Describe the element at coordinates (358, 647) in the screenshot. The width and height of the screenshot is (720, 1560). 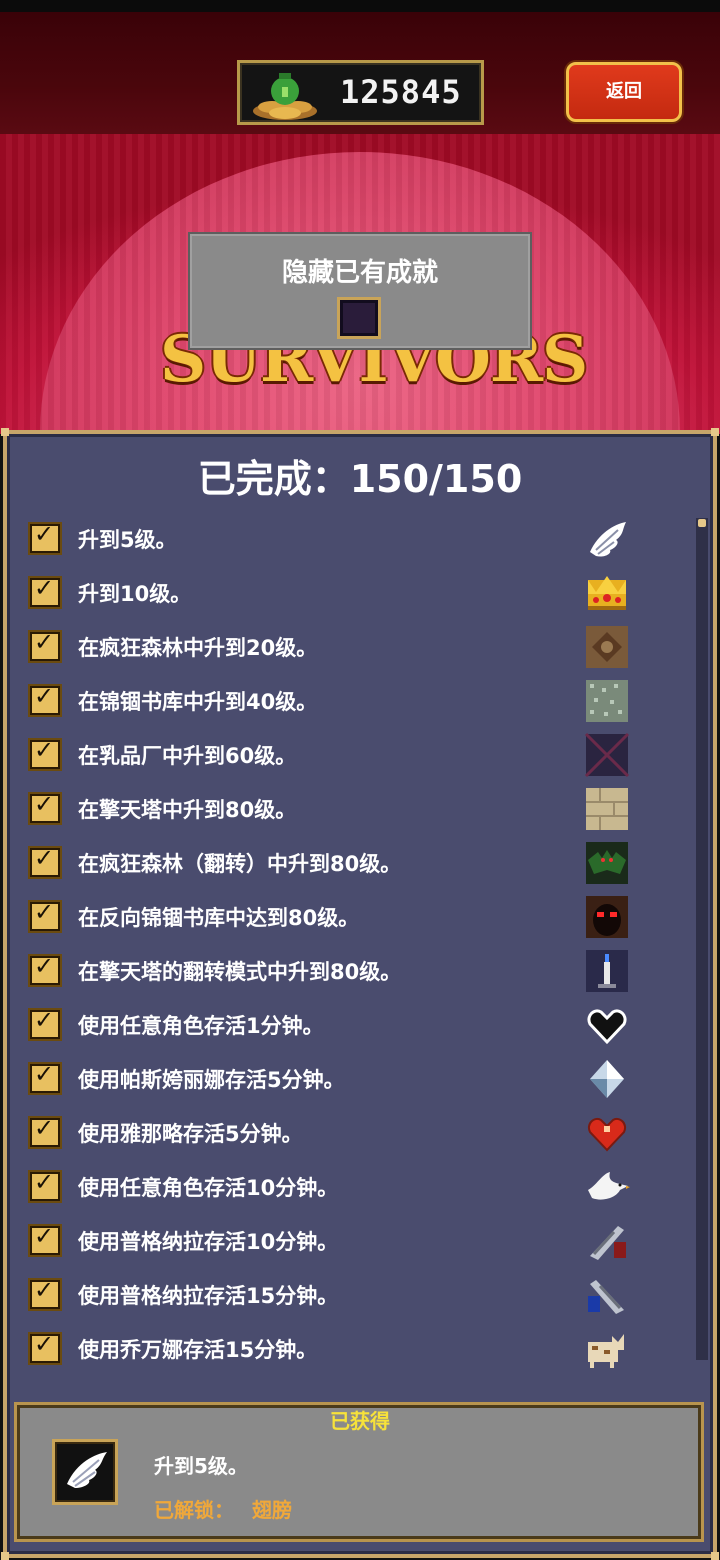
I see `achievement-row: ✓ 在疯狂森林中升到20级。` at that location.